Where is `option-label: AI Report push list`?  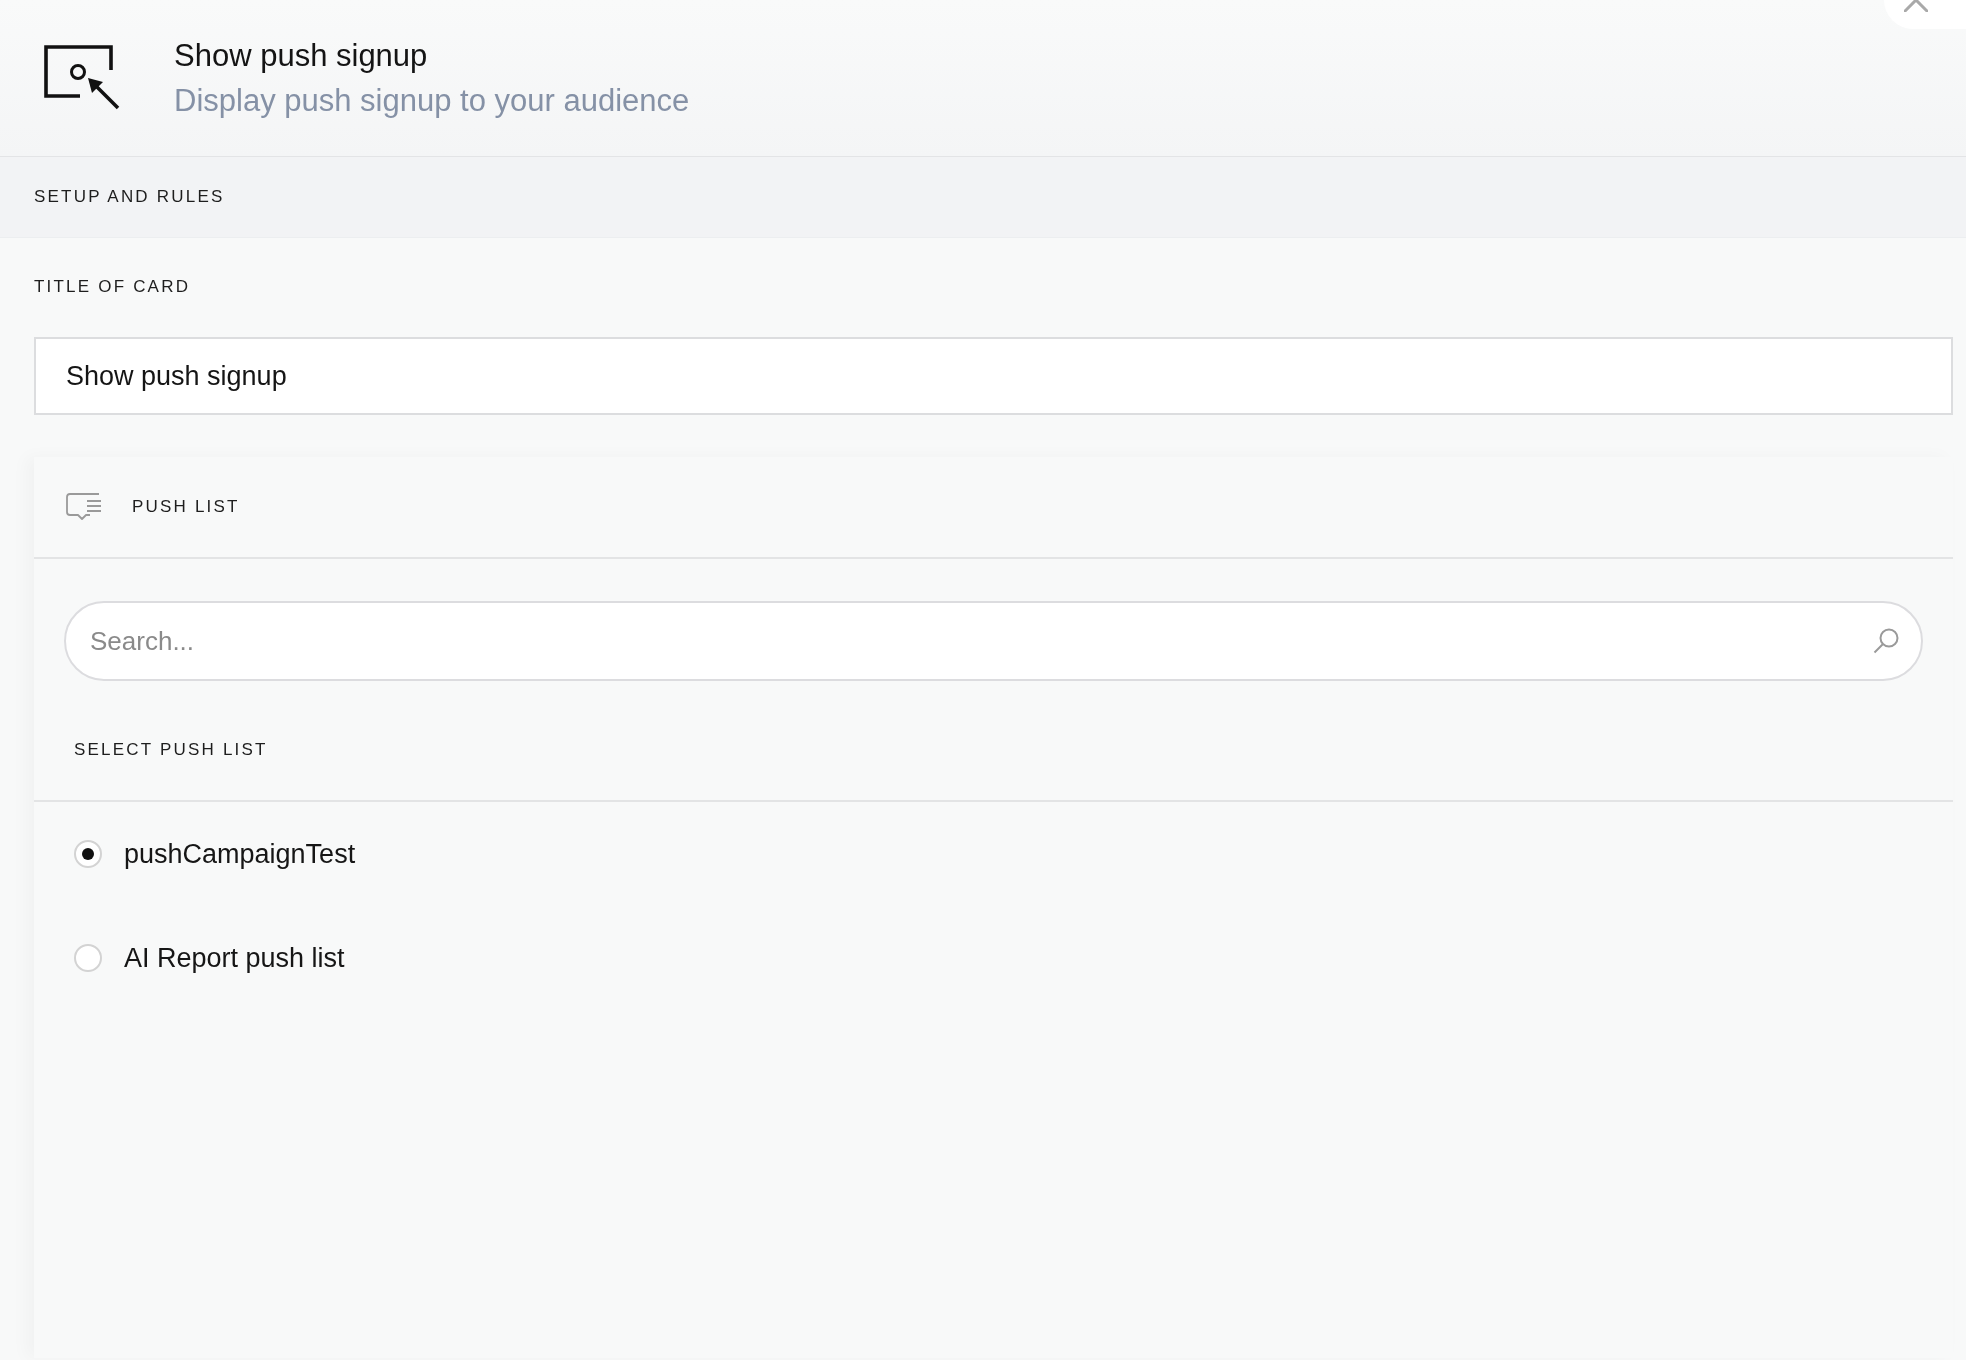 option-label: AI Report push list is located at coordinates (234, 958).